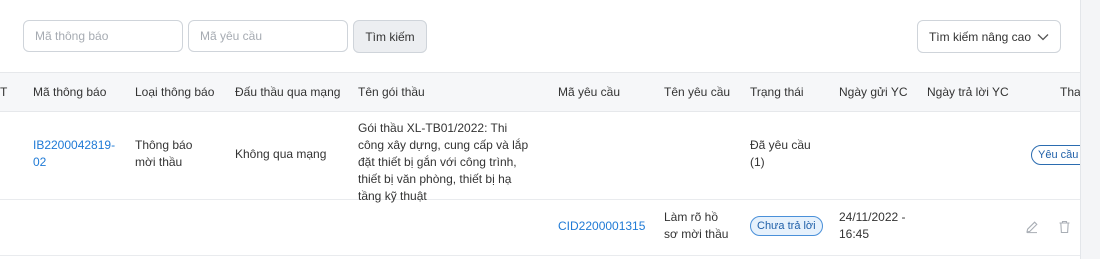 This screenshot has height=259, width=1100. Describe the element at coordinates (268, 36) in the screenshot. I see `request-code-input` at that location.